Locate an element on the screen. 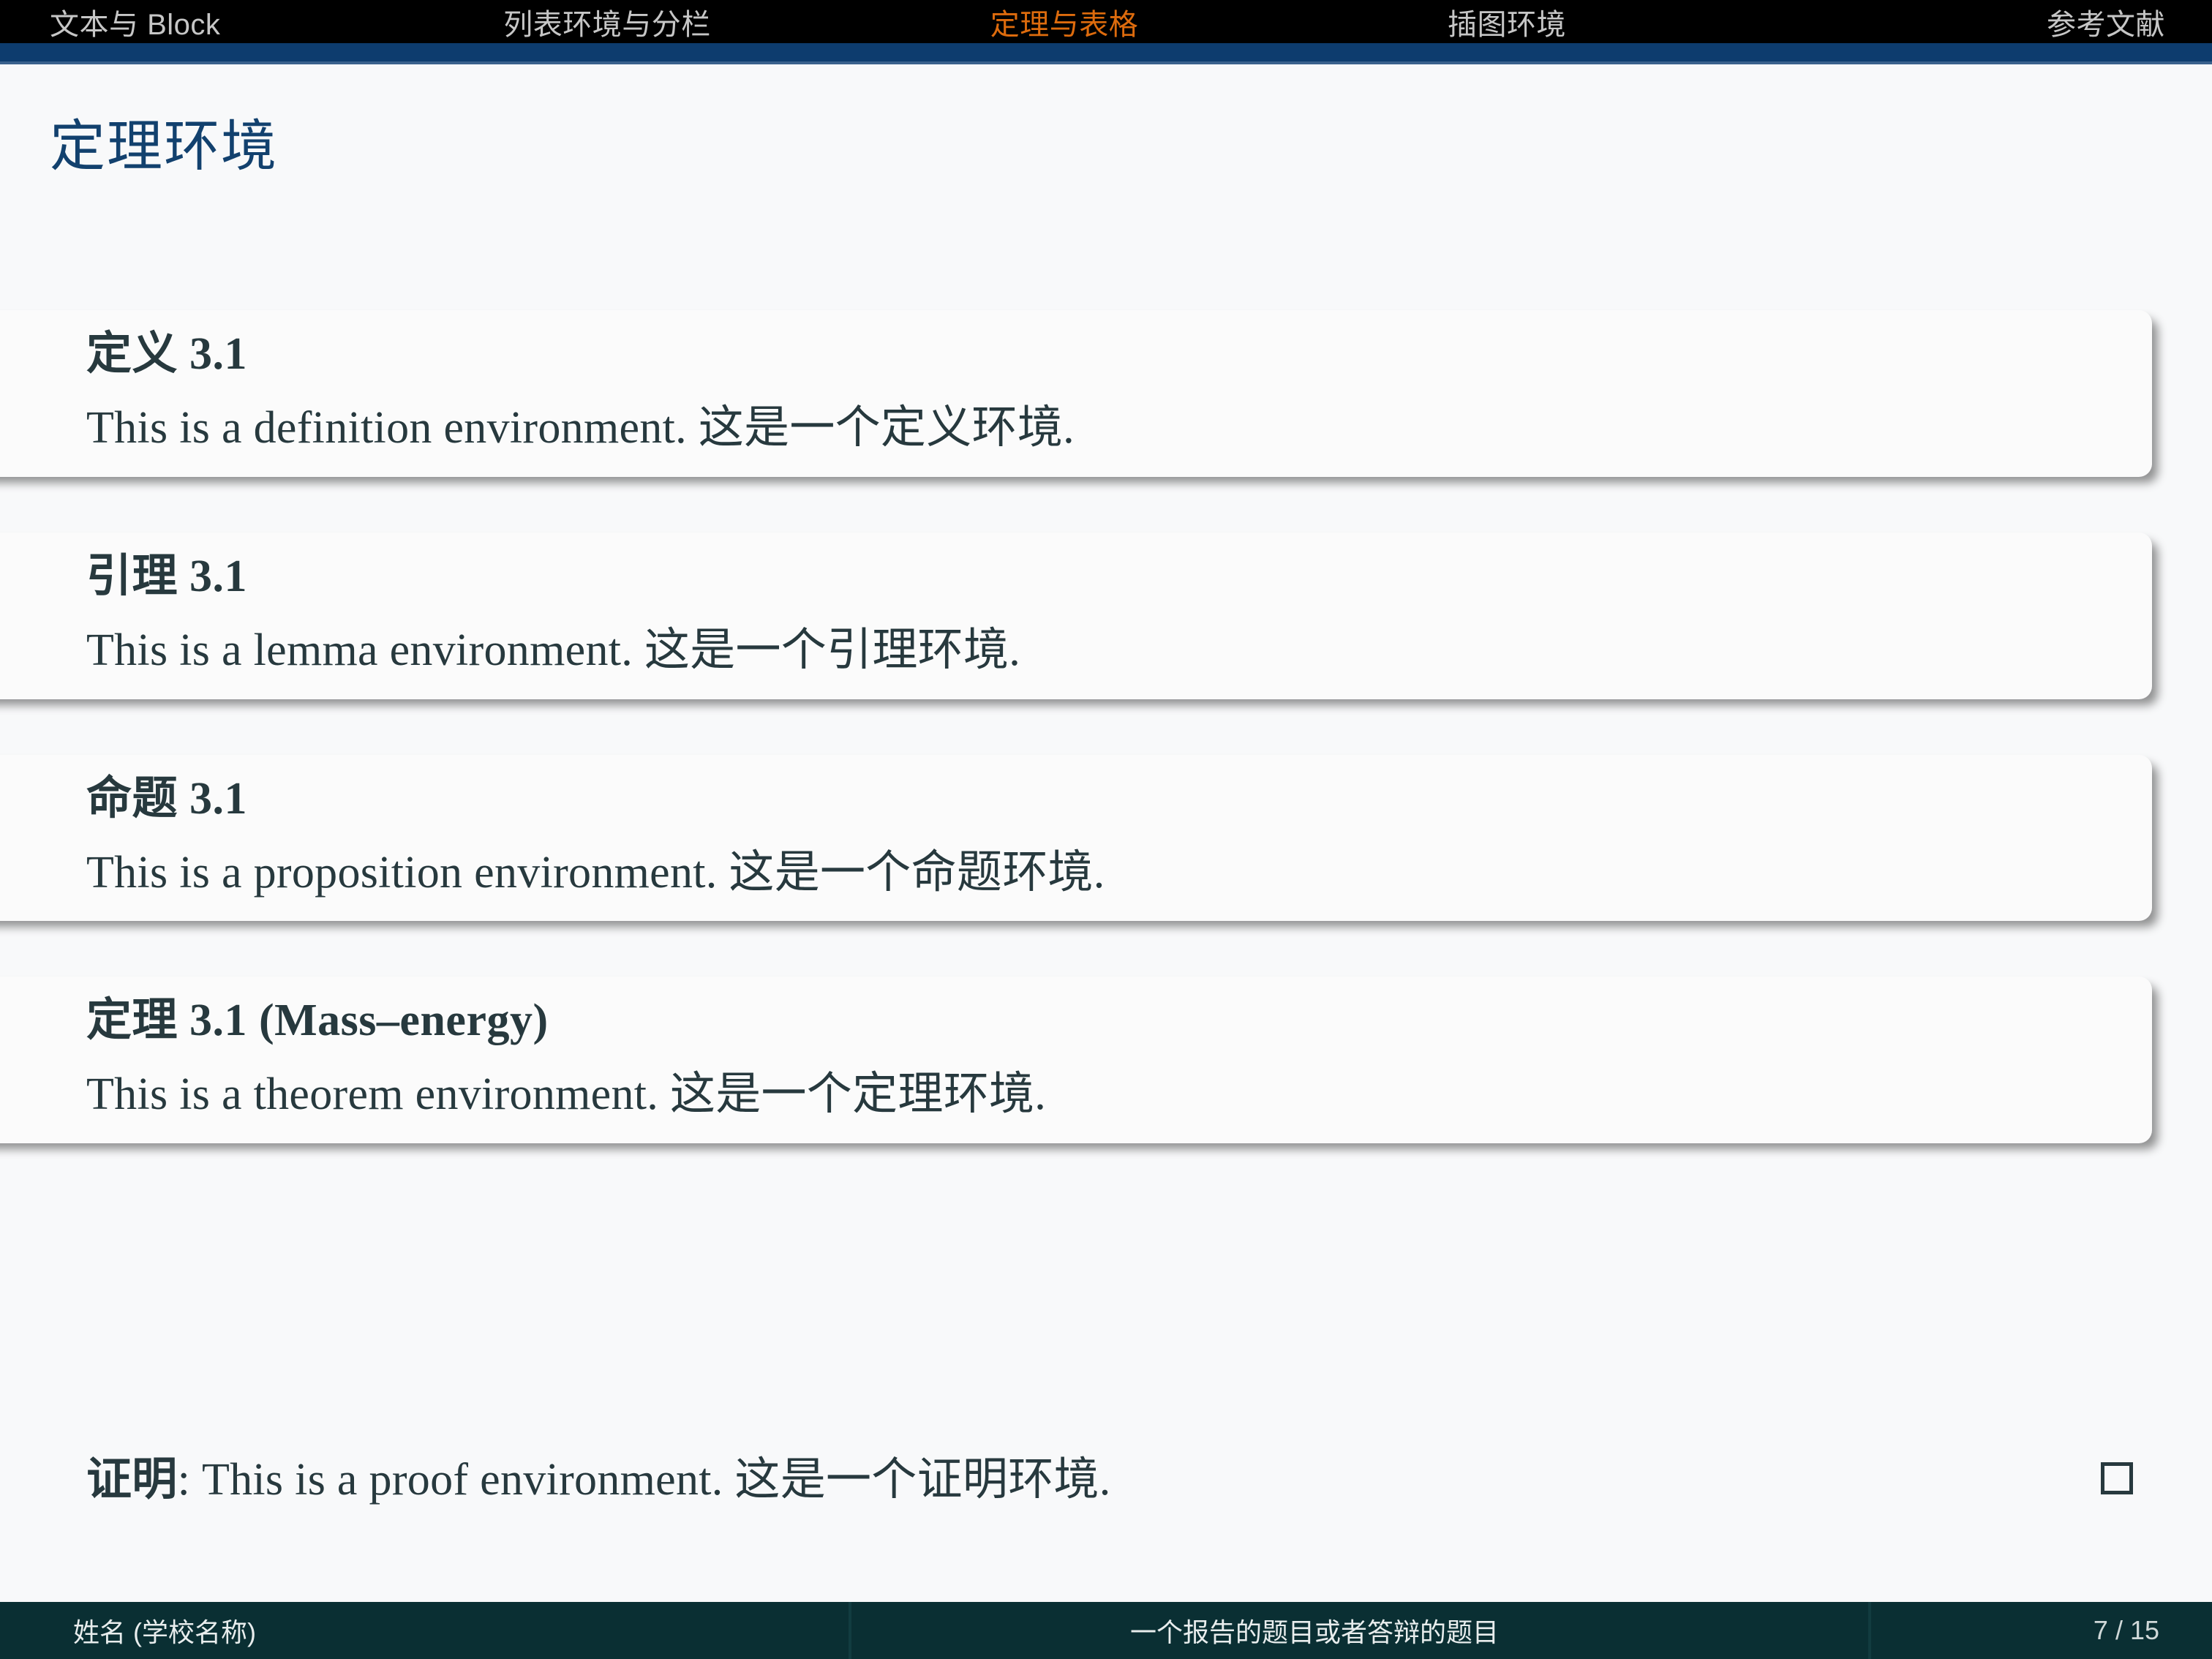 The width and height of the screenshot is (2212, 1659). proof-label: 证明 is located at coordinates (132, 1480).